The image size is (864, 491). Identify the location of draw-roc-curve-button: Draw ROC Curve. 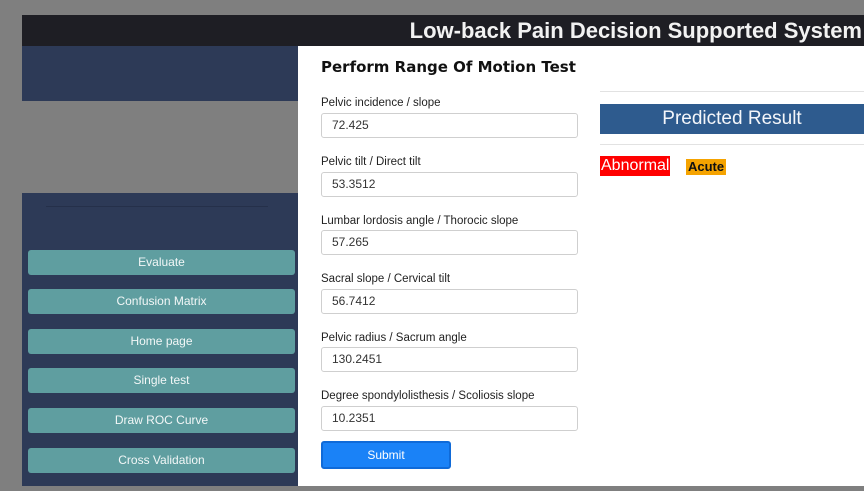
(161, 420).